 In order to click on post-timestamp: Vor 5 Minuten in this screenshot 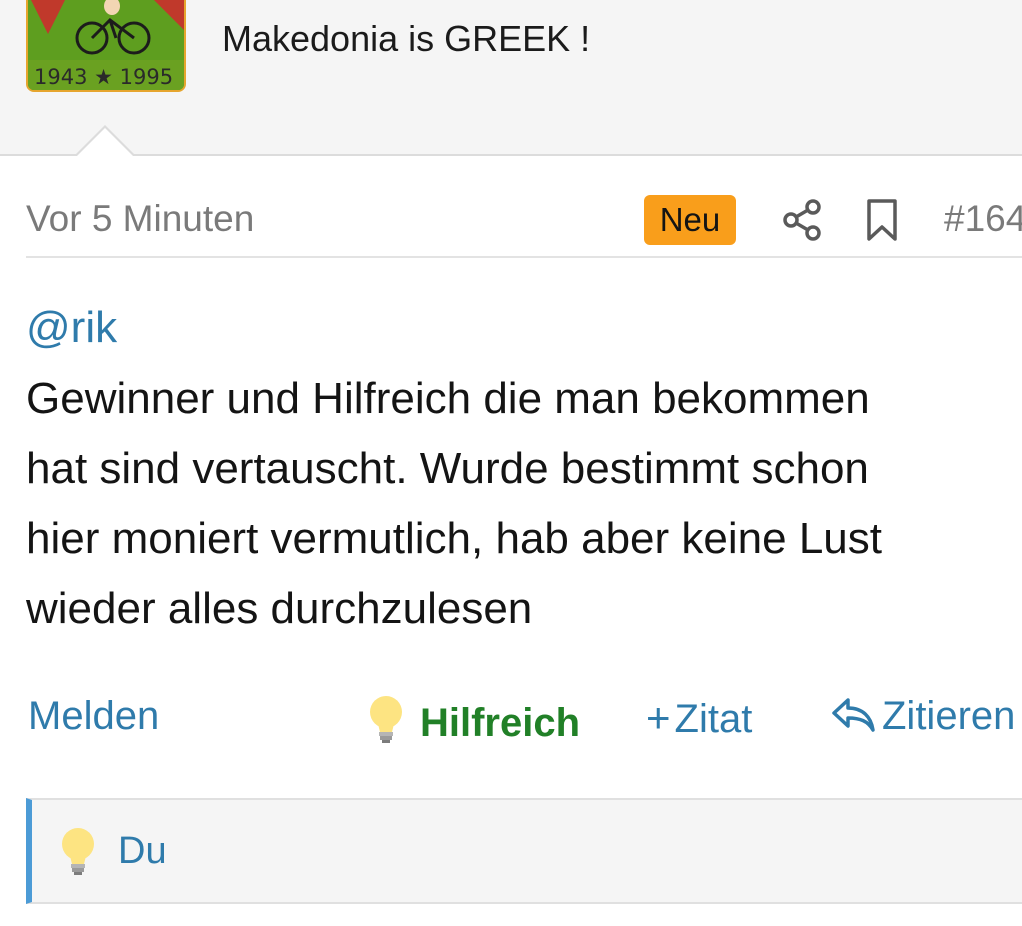, I will do `click(140, 219)`.